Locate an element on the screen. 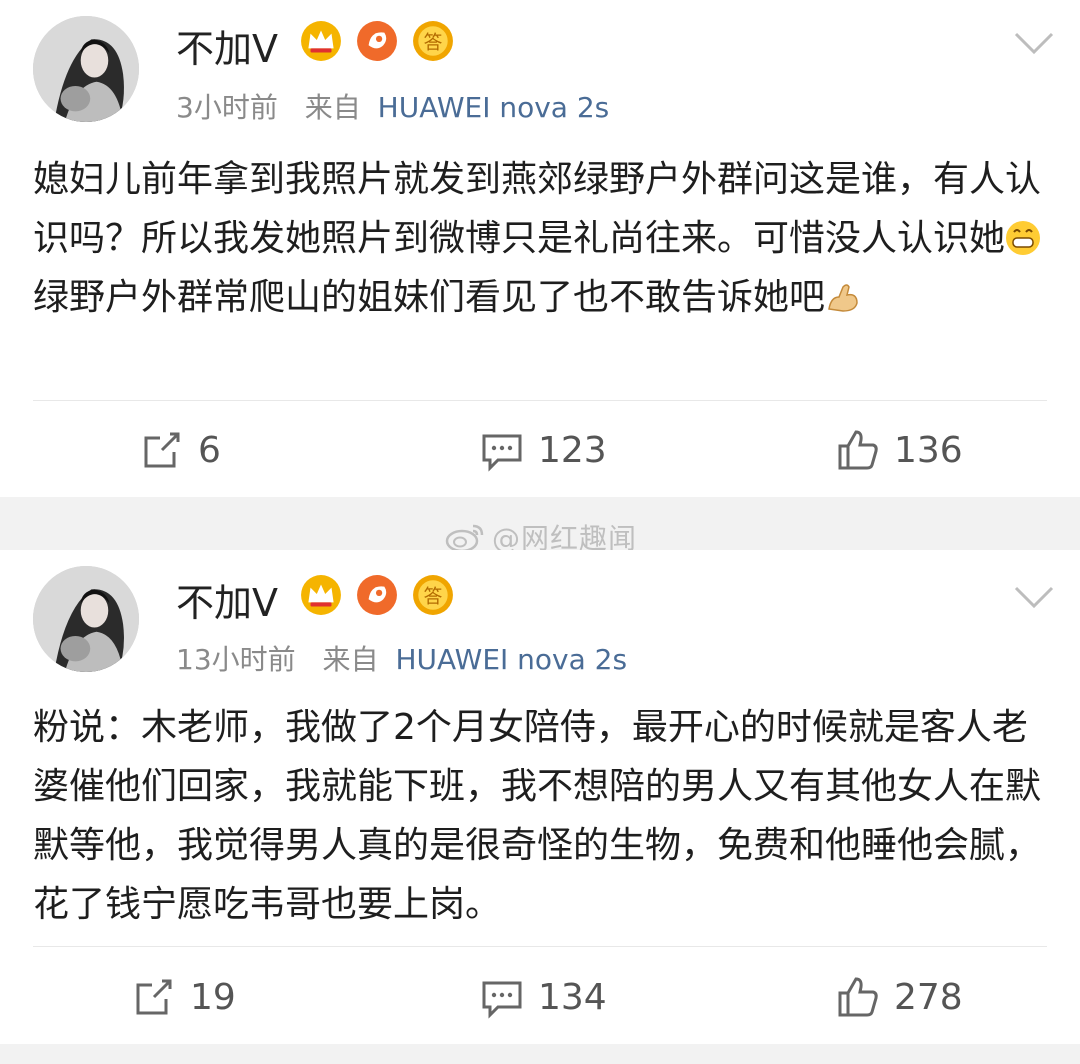 The width and height of the screenshot is (1080, 1064). post-meta: 13小时前 来自 HUAWEI nova 2s is located at coordinates (401, 658).